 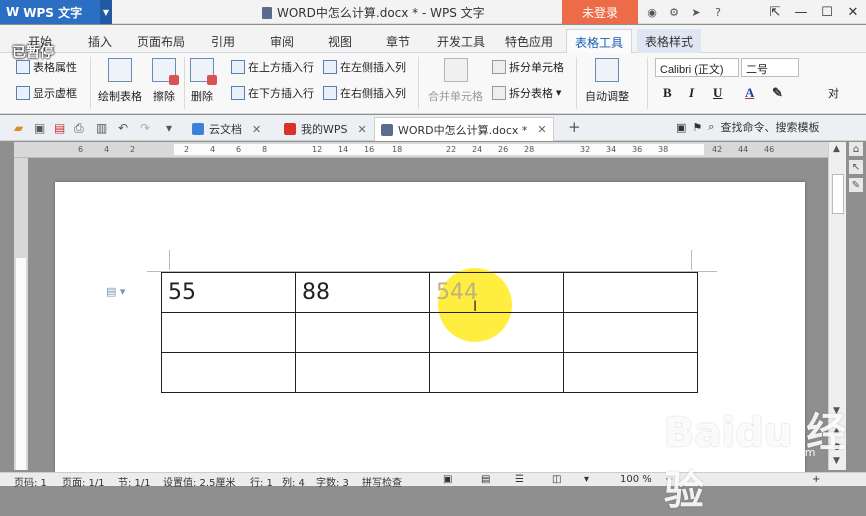 I want to click on skin-icon: ◉, so click(x=652, y=12).